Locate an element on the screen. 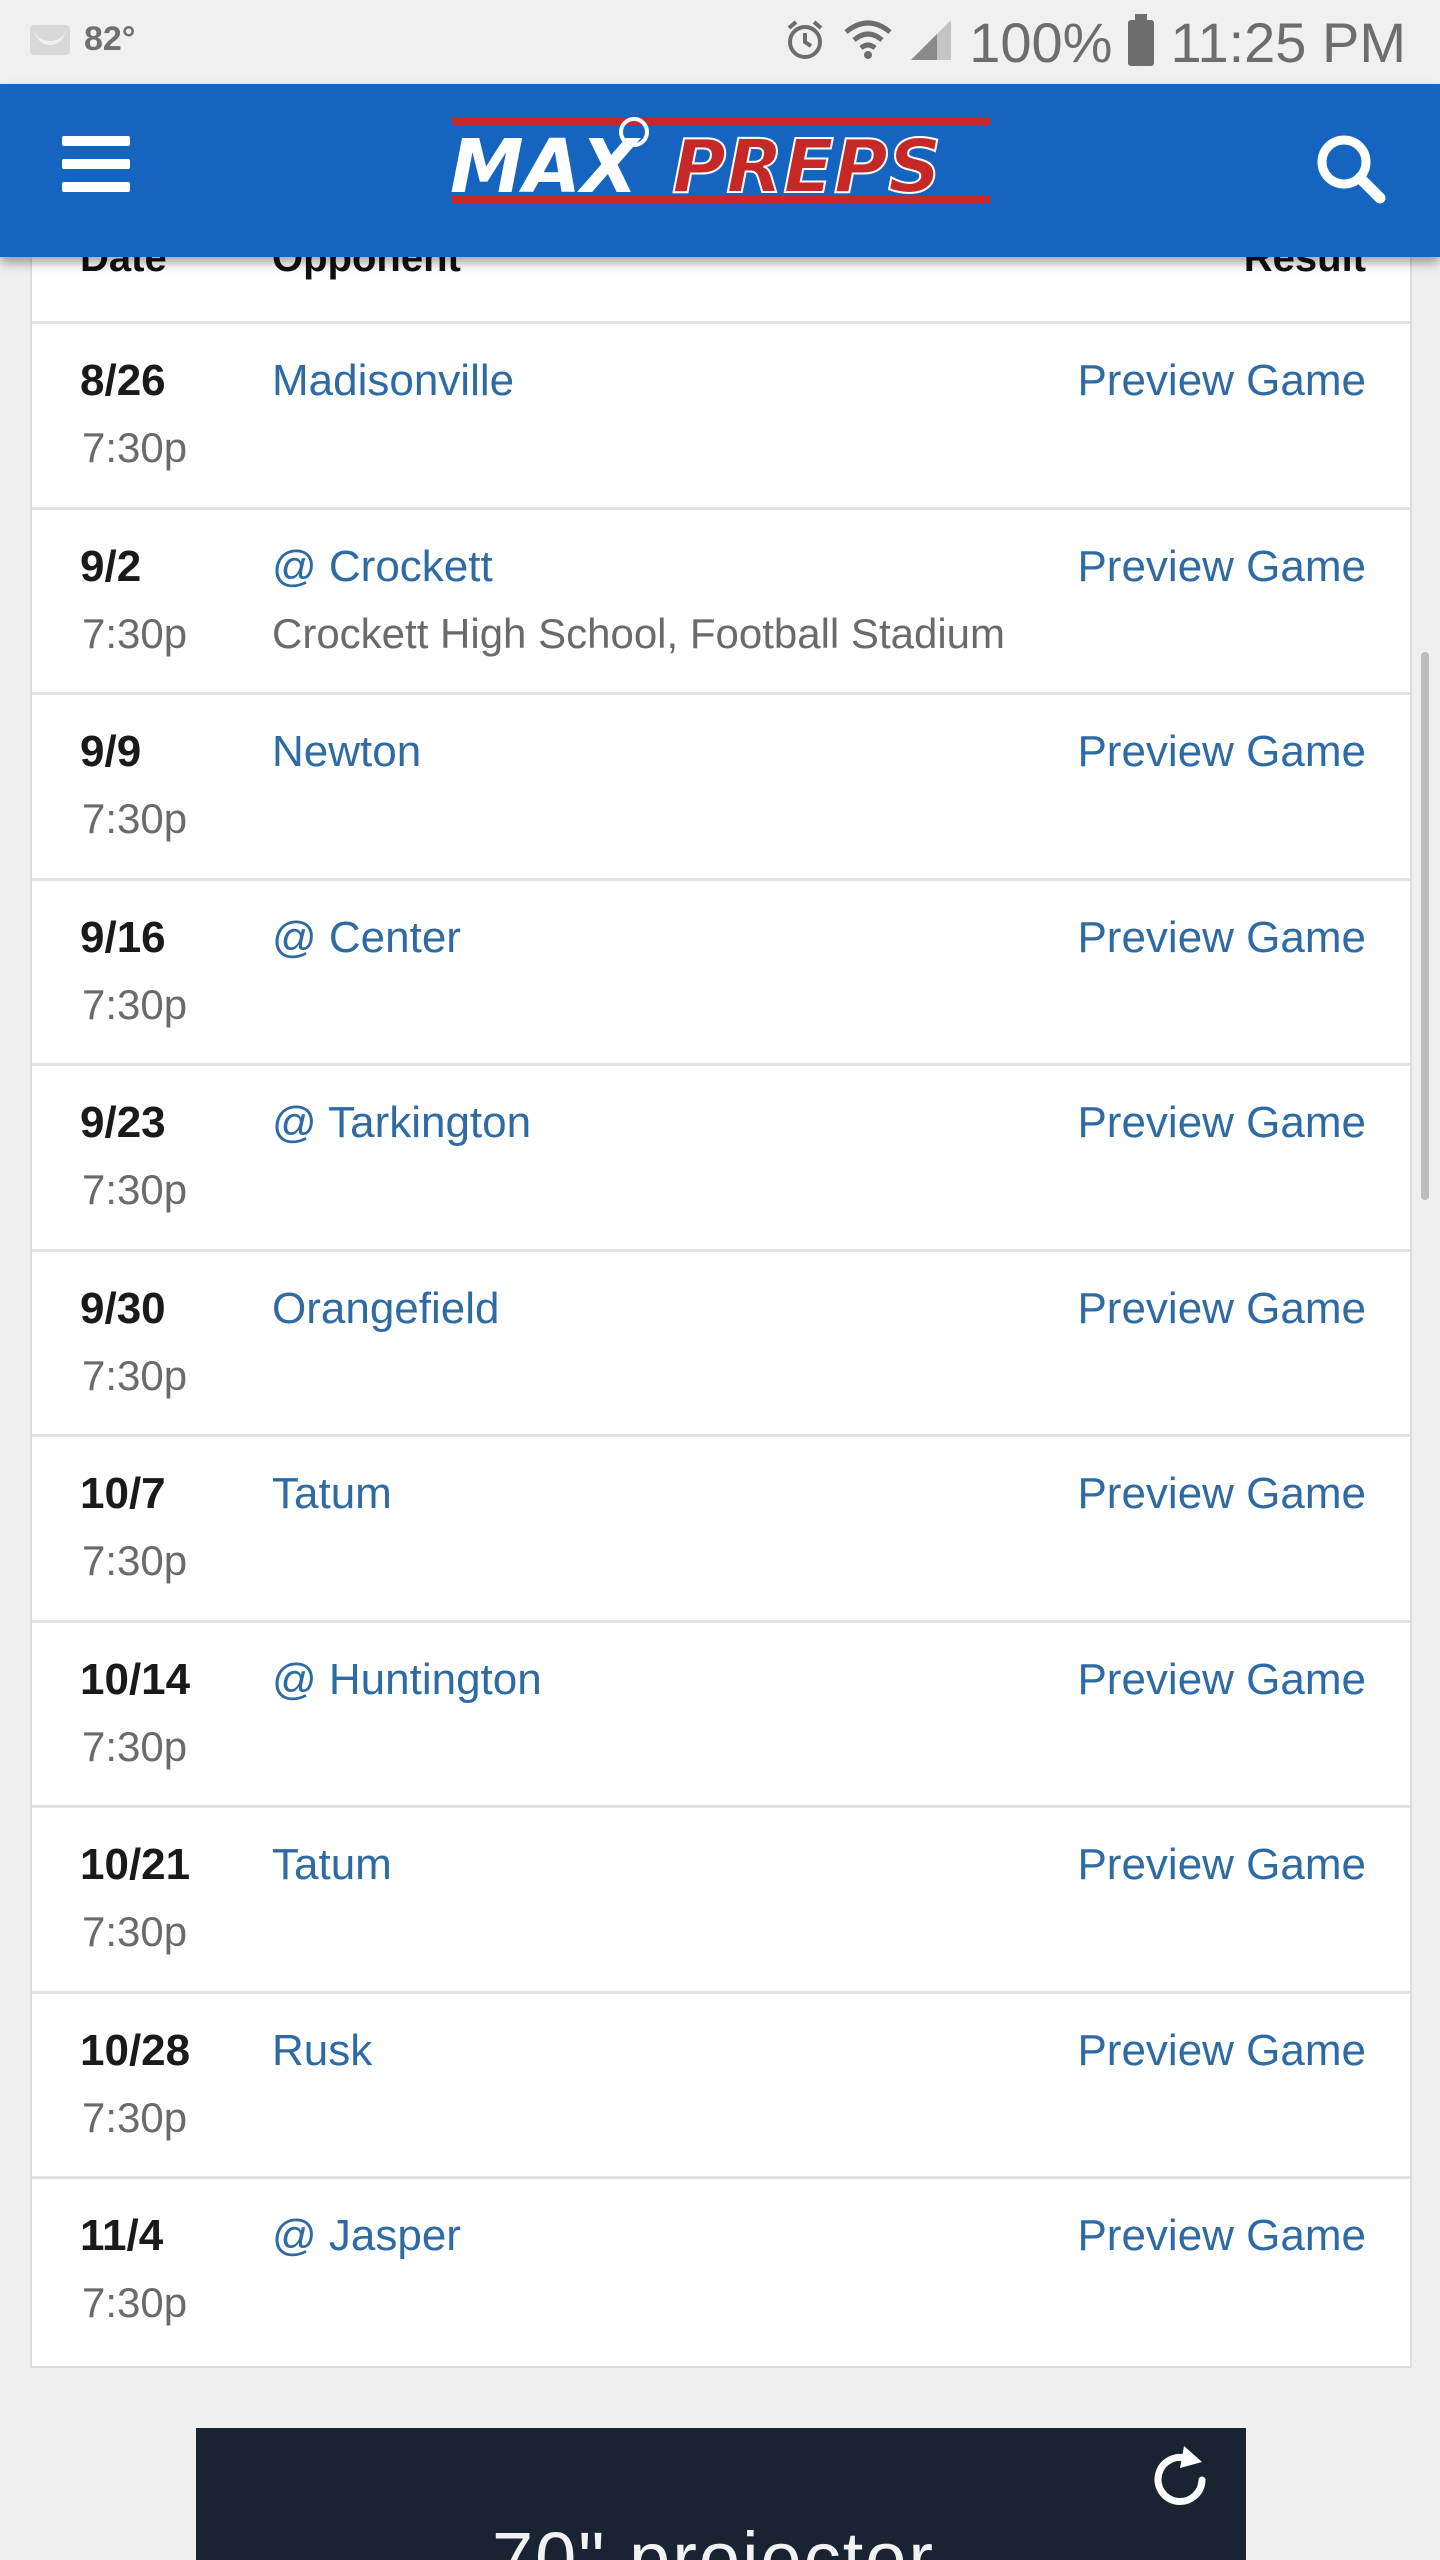 Image resolution: width=1440 pixels, height=2560 pixels. table-row: 10/7 7:30p Tatum Preview Game is located at coordinates (721, 1530).